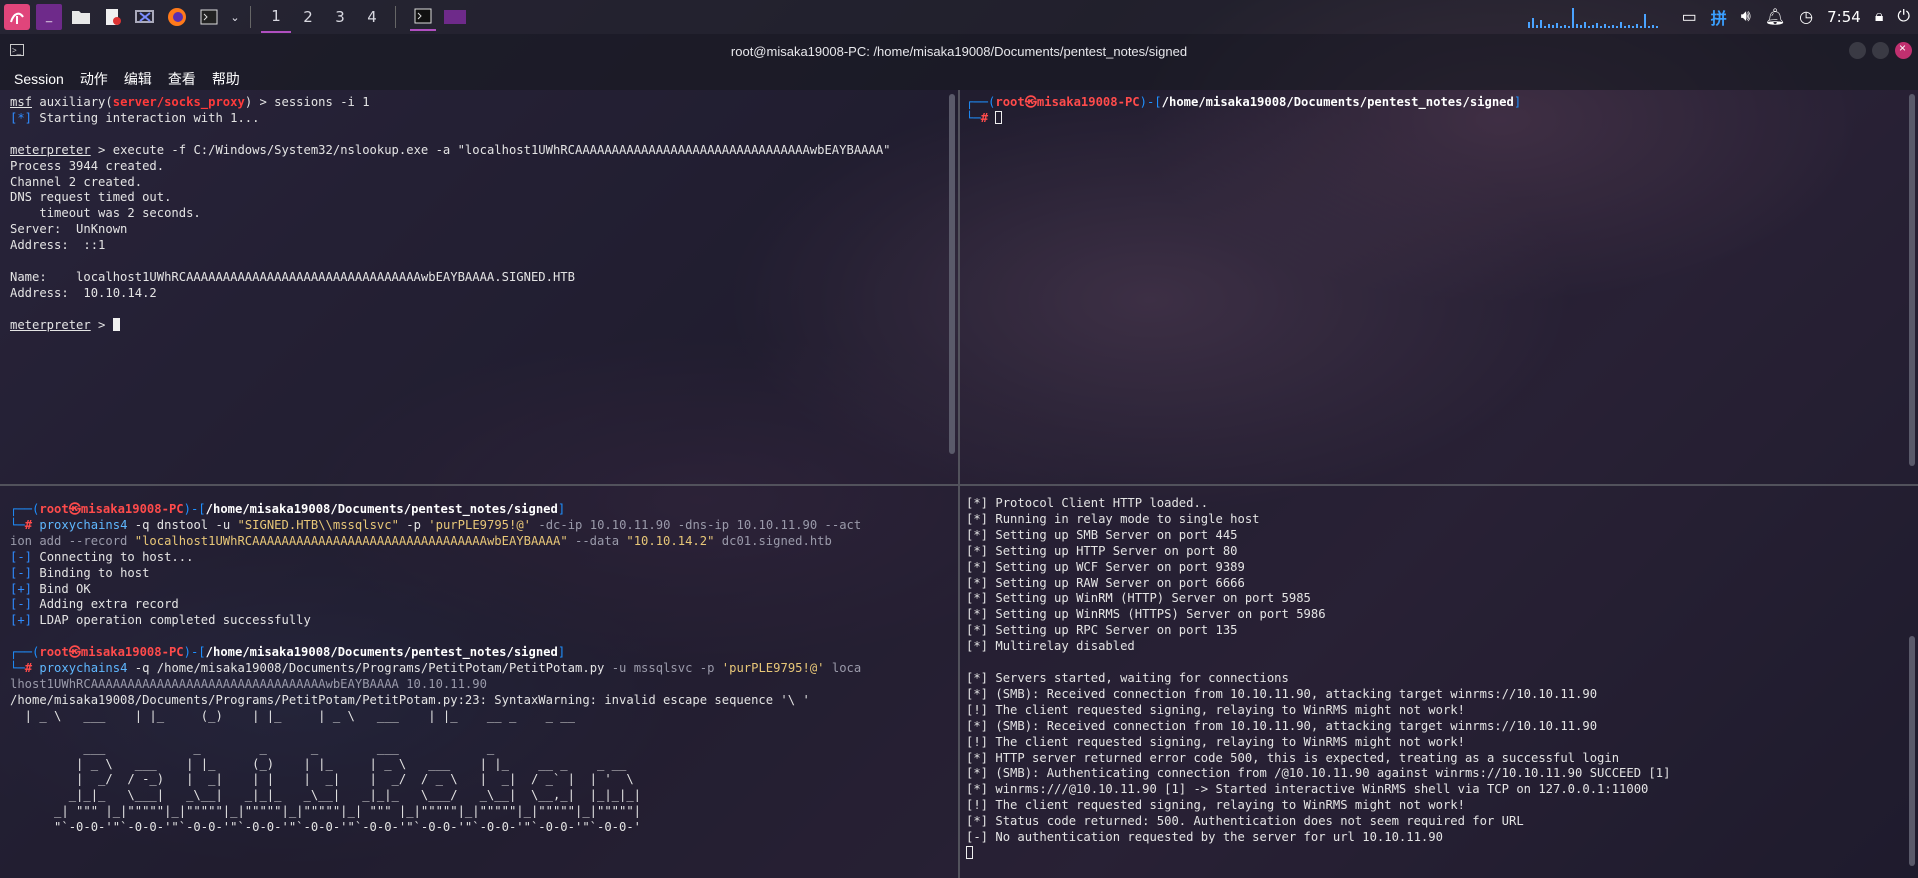  I want to click on msf-prompt: msf, so click(21, 102).